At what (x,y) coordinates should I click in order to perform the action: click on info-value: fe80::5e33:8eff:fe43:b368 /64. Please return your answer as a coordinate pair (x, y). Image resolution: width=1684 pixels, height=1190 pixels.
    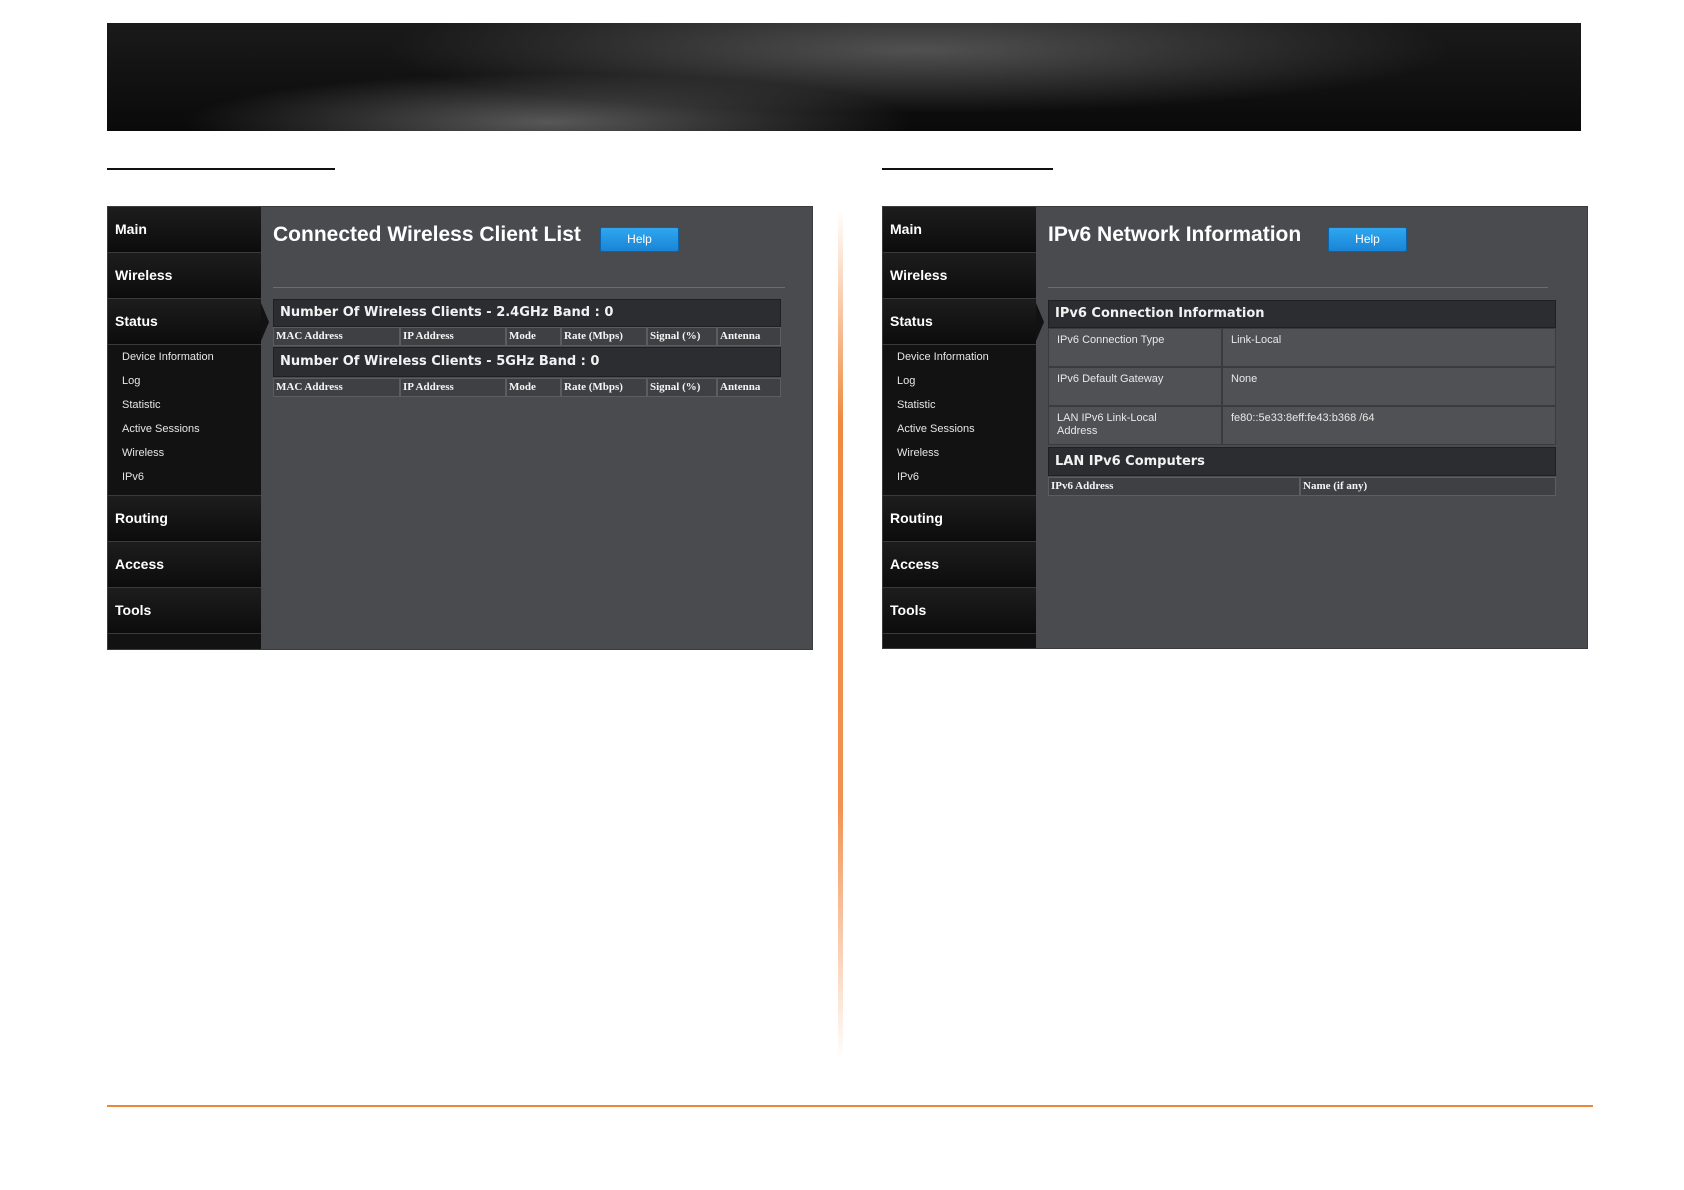
    Looking at the image, I should click on (1389, 425).